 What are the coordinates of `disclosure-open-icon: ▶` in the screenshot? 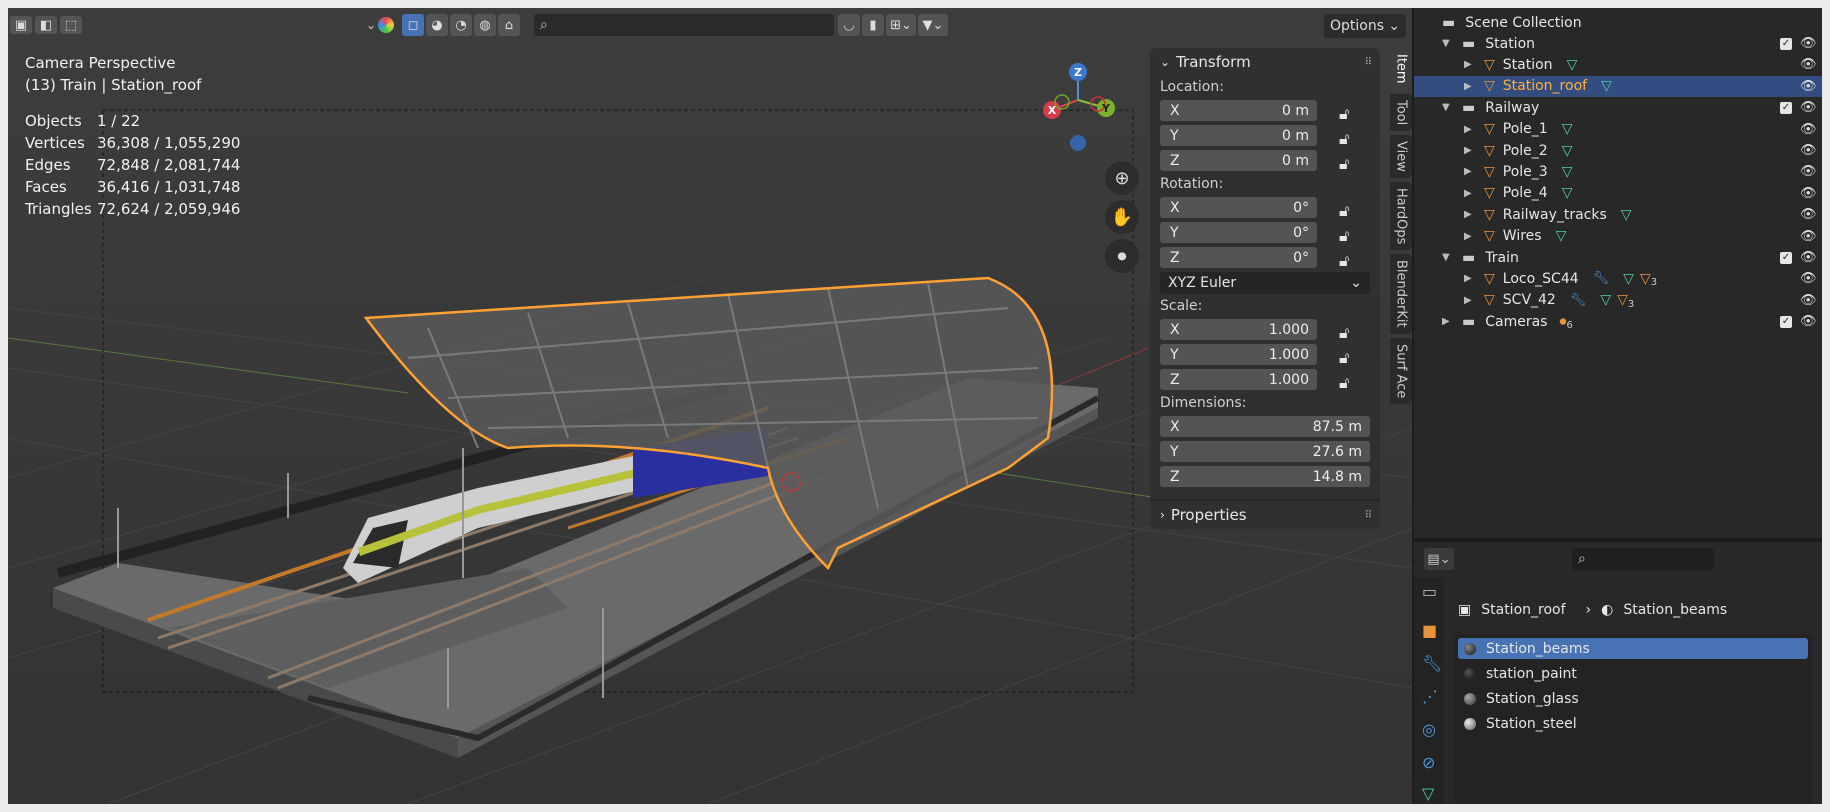 It's located at (1449, 321).